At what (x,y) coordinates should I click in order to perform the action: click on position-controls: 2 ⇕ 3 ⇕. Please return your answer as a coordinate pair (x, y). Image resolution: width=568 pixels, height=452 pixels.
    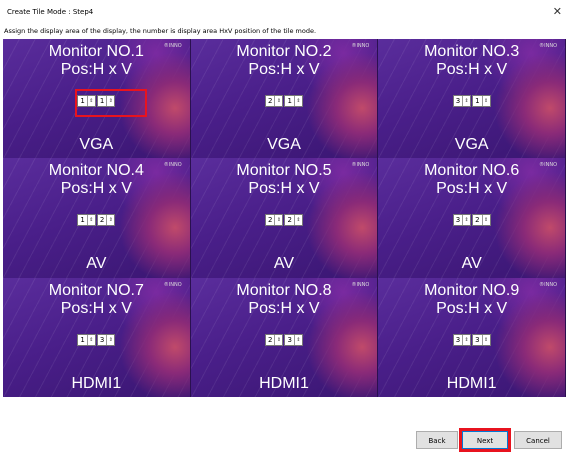
    Looking at the image, I should click on (284, 339).